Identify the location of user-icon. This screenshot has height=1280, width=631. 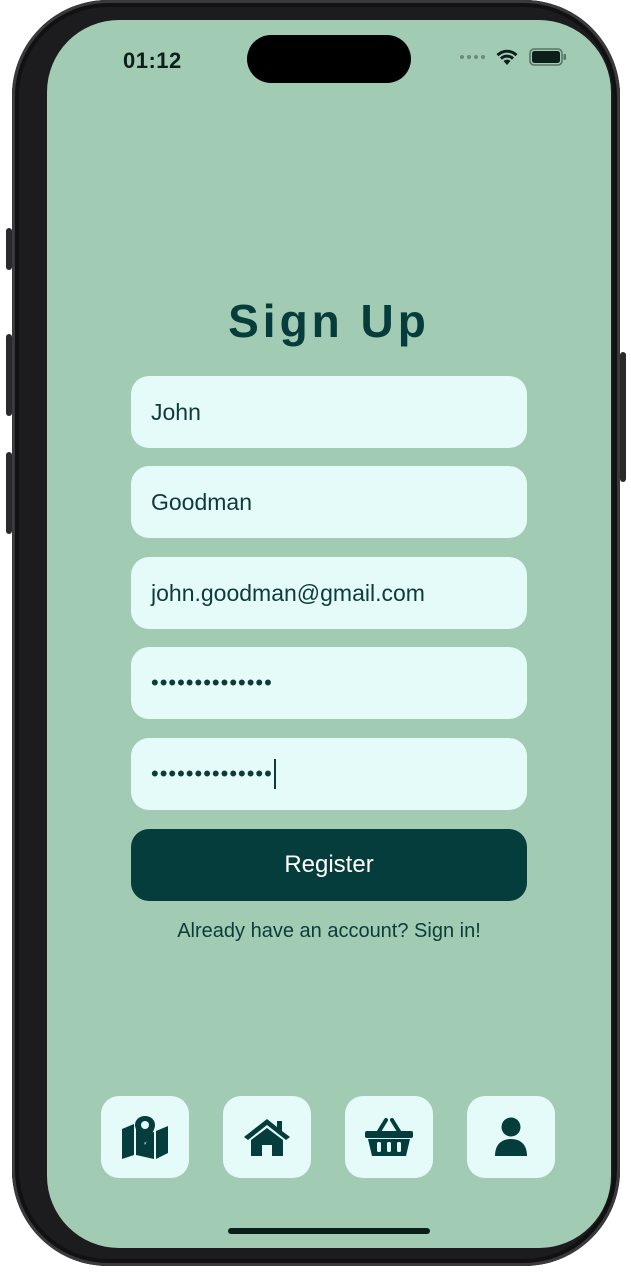
(511, 1136).